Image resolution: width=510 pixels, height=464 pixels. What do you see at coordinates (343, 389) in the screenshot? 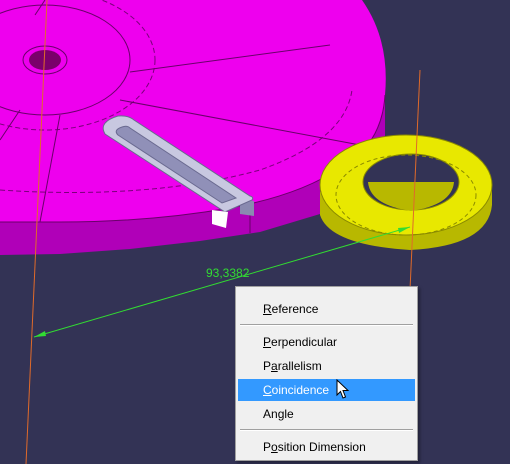
I see `mouse-pointer-icon` at bounding box center [343, 389].